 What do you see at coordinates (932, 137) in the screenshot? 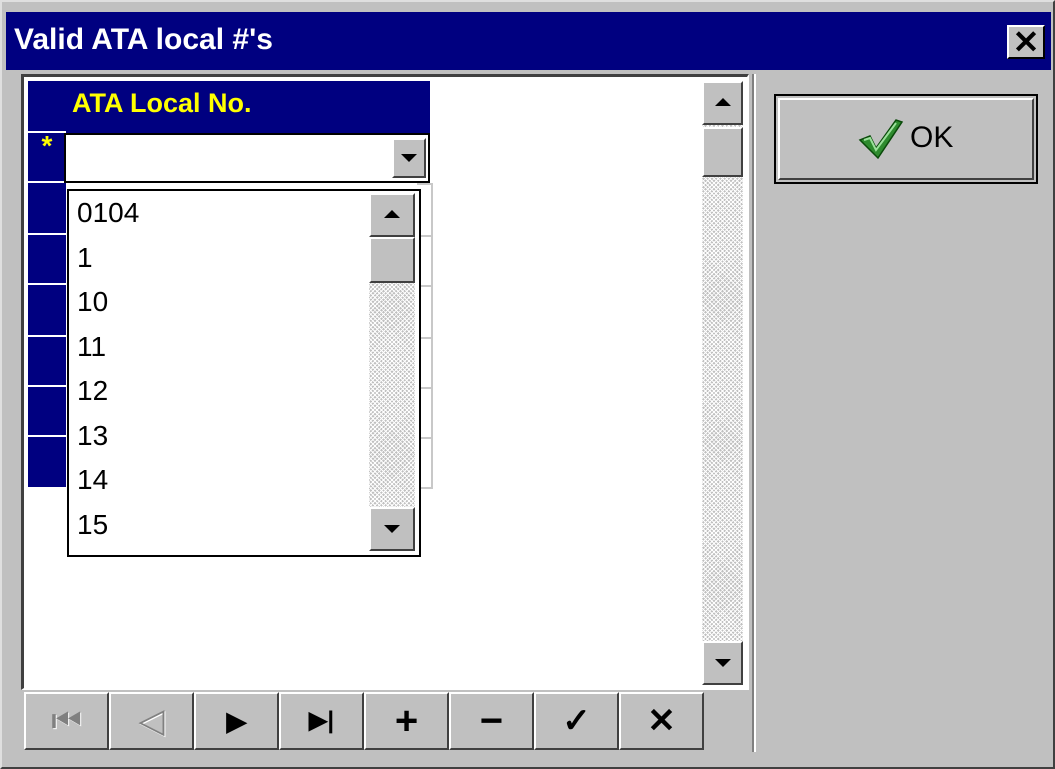
I see `ok-button-label: OK` at bounding box center [932, 137].